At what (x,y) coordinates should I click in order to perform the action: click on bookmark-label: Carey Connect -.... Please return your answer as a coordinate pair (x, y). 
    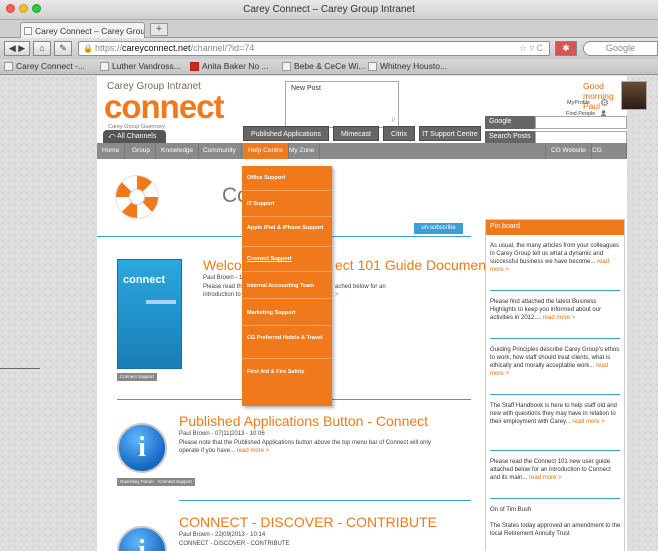
    Looking at the image, I should click on (50, 66).